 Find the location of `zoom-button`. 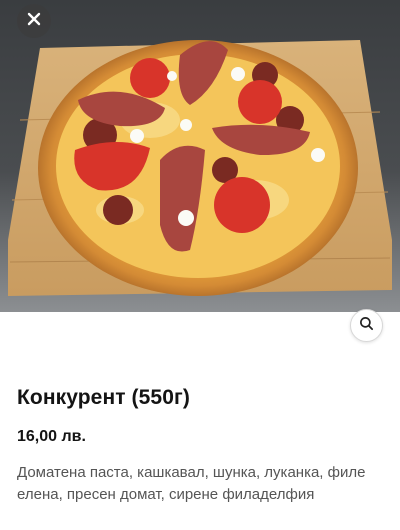

zoom-button is located at coordinates (366, 325).